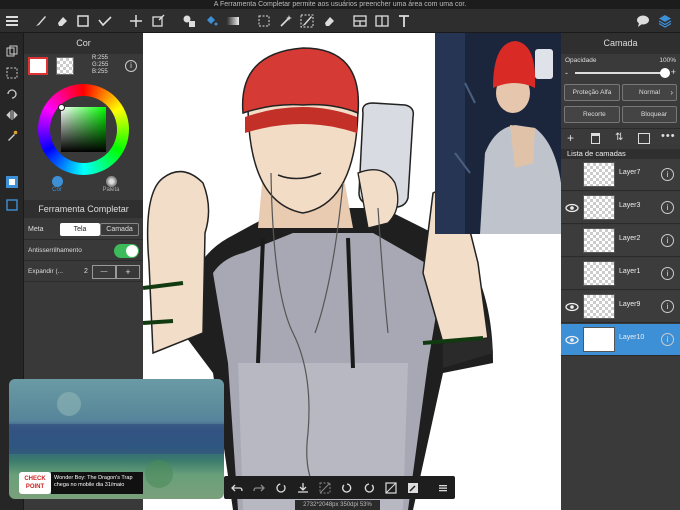 This screenshot has width=680, height=510. What do you see at coordinates (286, 21) in the screenshot?
I see `magic-wand-icon` at bounding box center [286, 21].